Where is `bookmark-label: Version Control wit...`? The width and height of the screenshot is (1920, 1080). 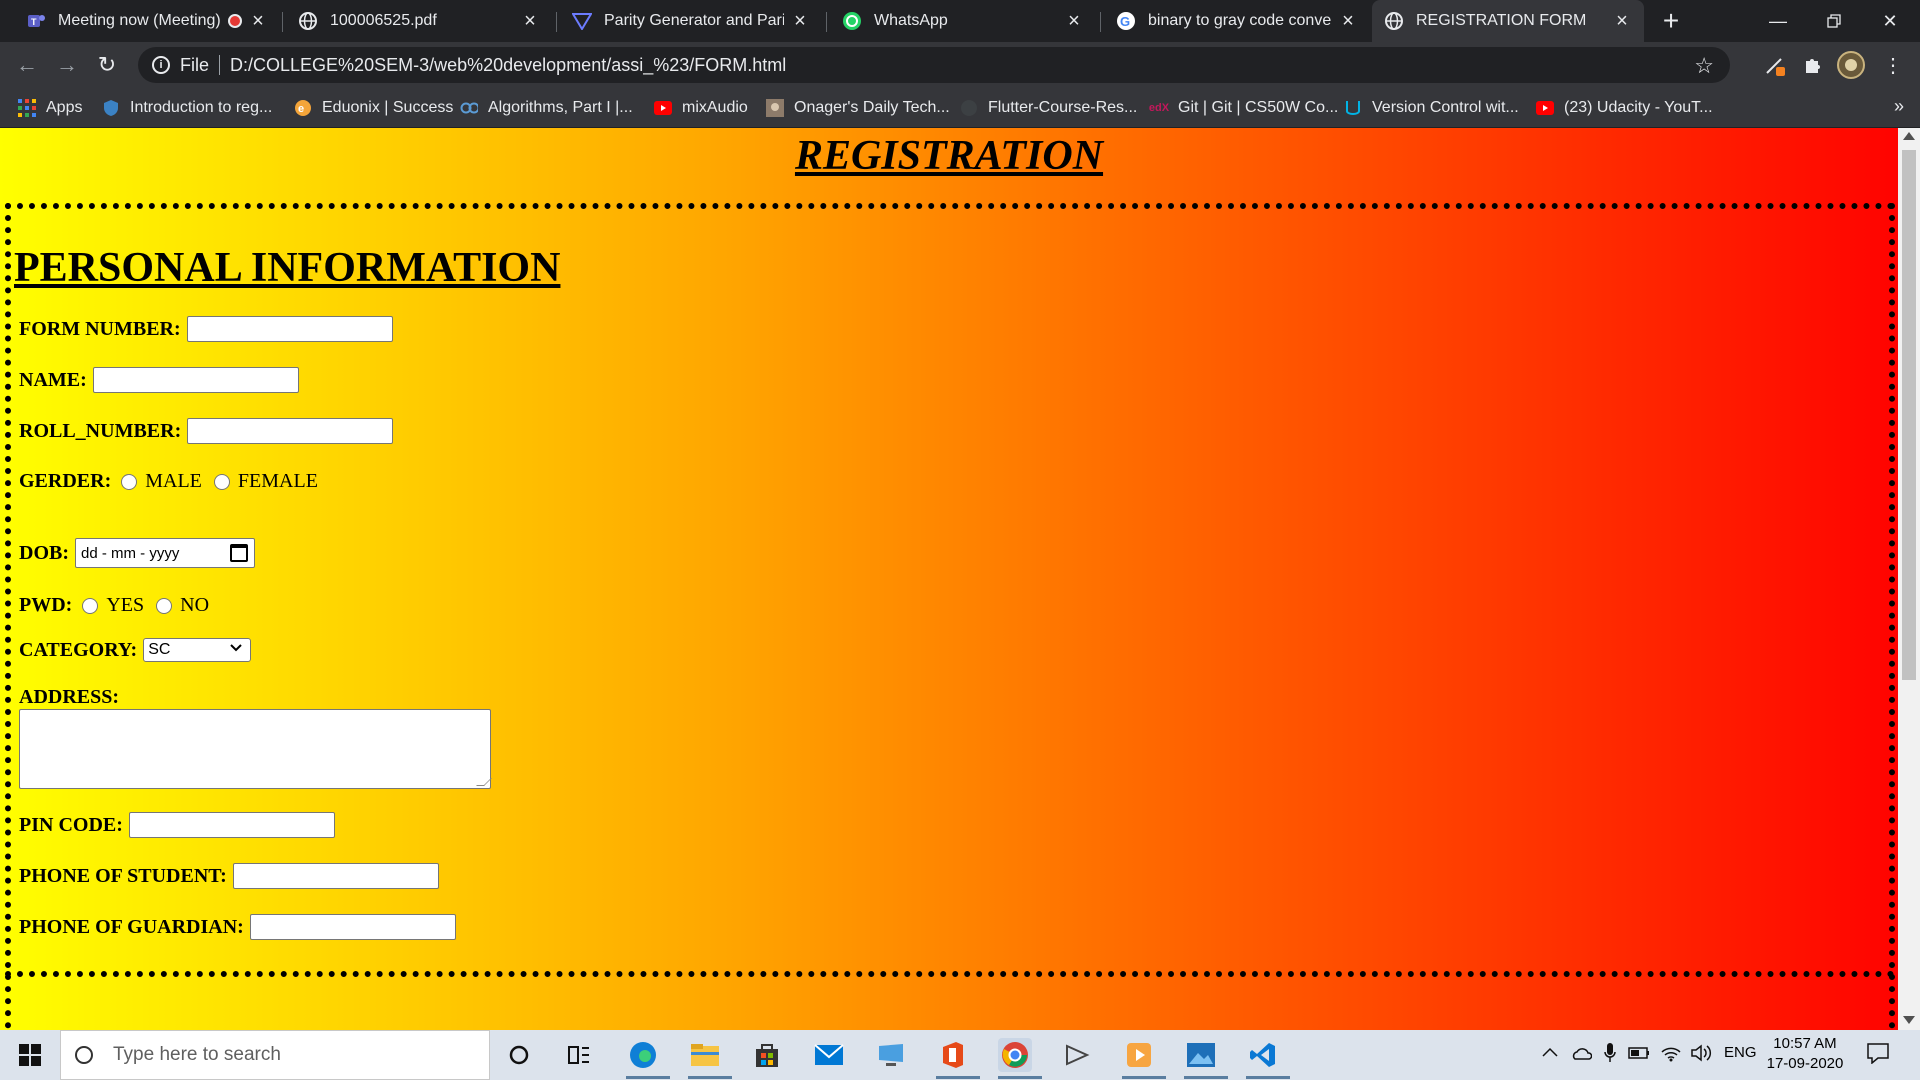
bookmark-label: Version Control wit... is located at coordinates (1445, 107).